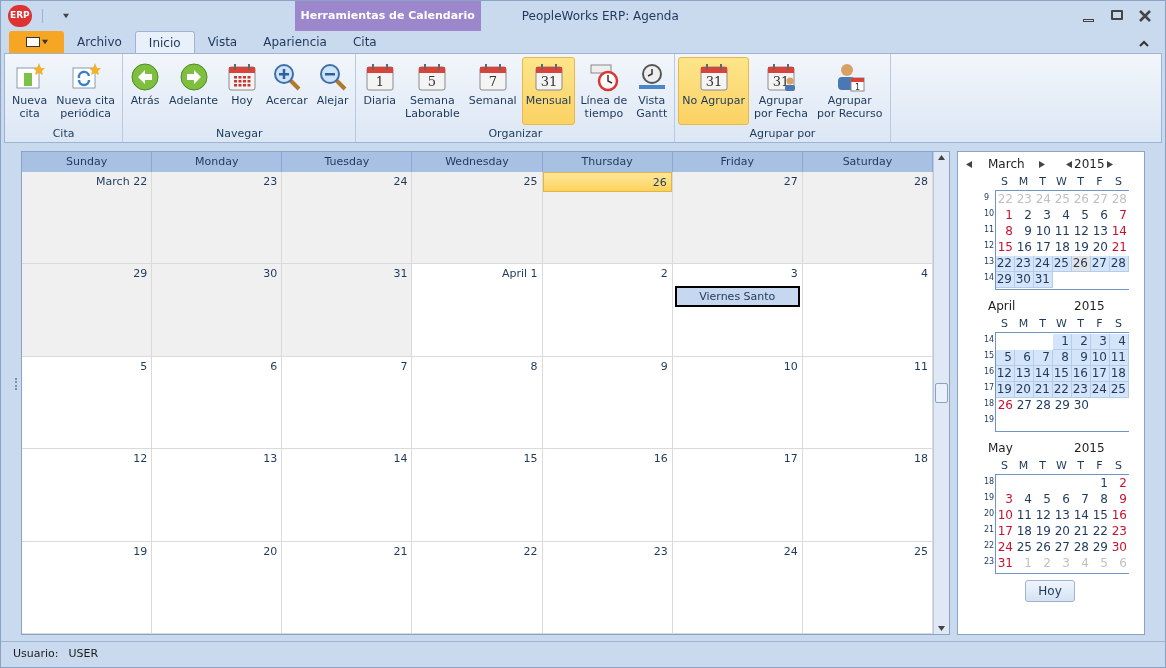  I want to click on collapse-ribbon-icon, so click(1144, 43).